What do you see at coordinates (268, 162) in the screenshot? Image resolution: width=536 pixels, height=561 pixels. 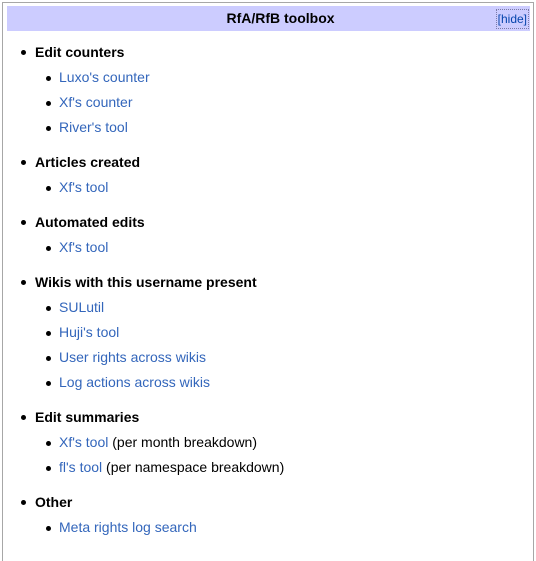 I see `section-heading: Articles created` at bounding box center [268, 162].